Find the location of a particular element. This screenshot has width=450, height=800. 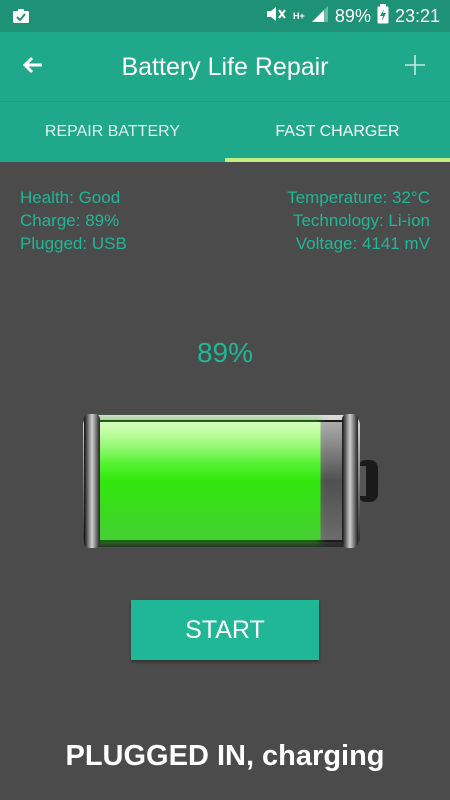

signal-icon is located at coordinates (320, 16).